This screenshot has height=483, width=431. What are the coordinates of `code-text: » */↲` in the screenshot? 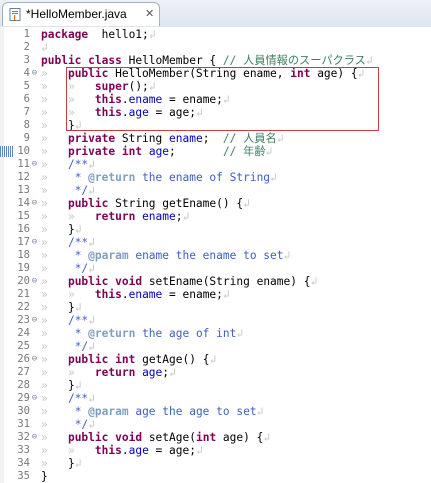 It's located at (68, 346).